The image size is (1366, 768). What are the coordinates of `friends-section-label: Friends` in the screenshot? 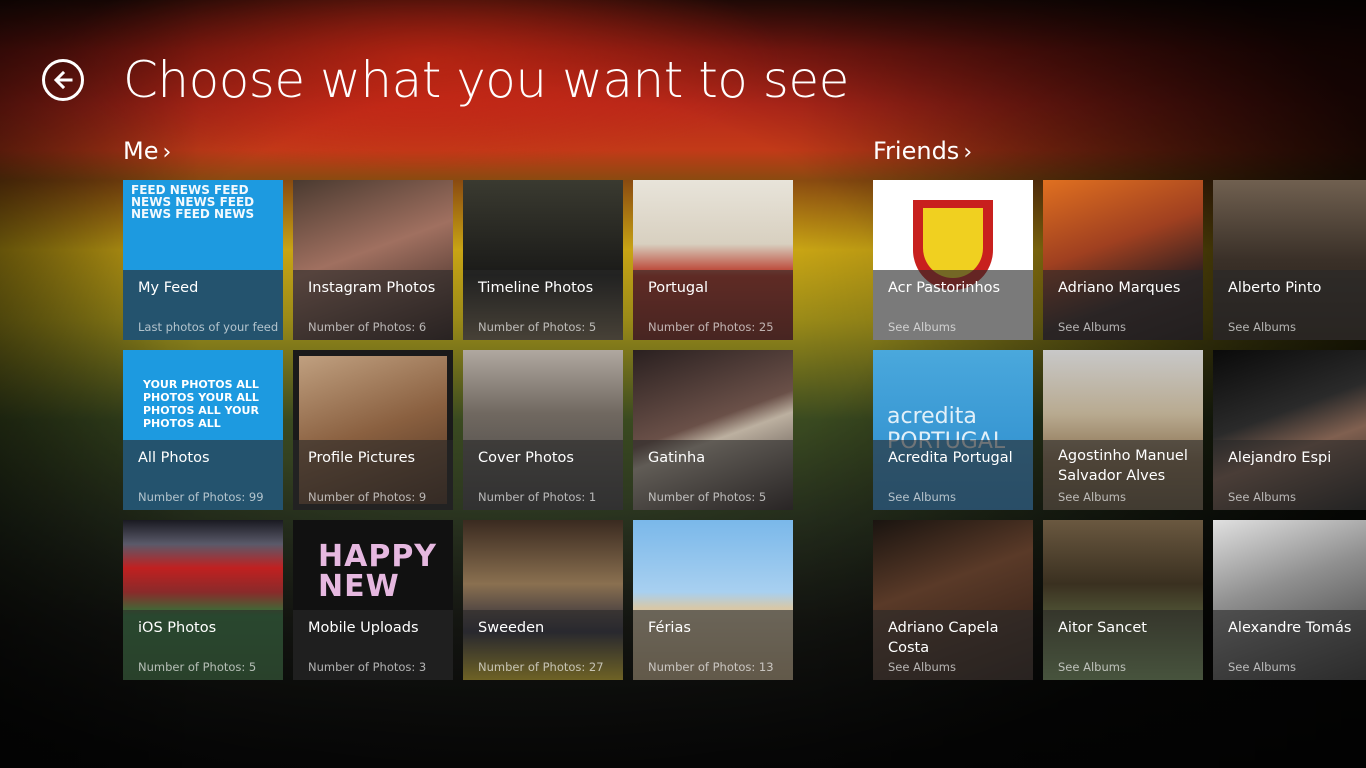 It's located at (916, 151).